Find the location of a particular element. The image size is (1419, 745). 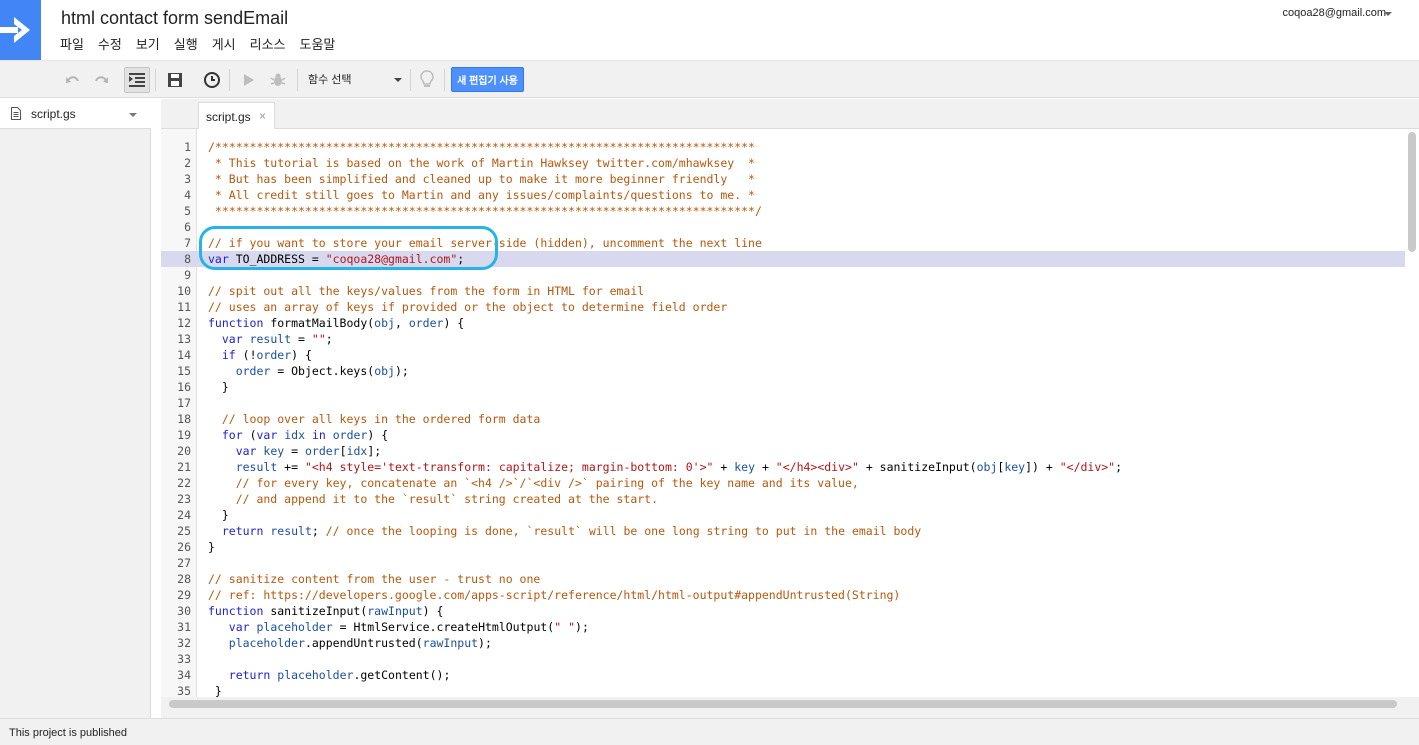

menu-view: 보기 is located at coordinates (148, 45).